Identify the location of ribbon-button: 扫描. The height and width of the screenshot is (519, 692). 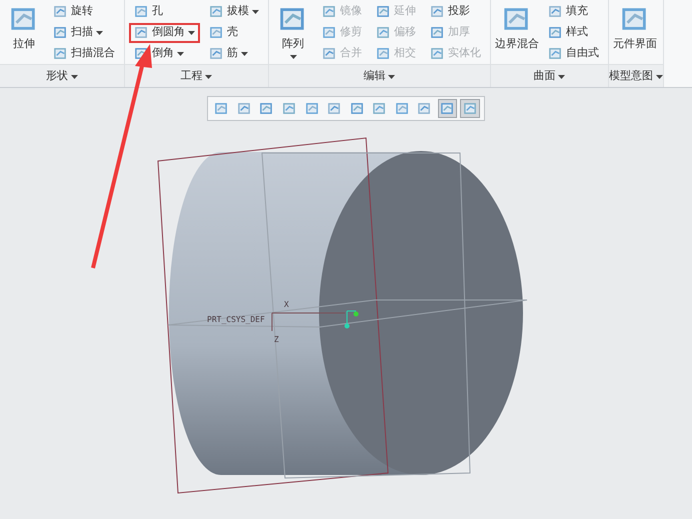
(84, 32).